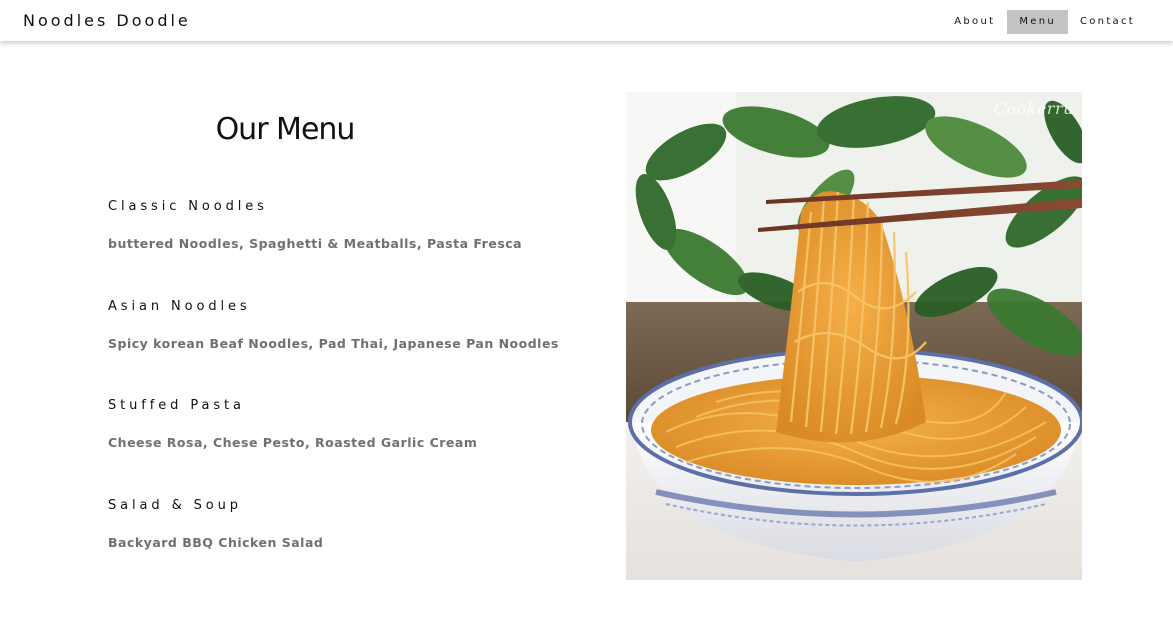 The height and width of the screenshot is (641, 1173). What do you see at coordinates (216, 542) in the screenshot?
I see `section-items: Backyard BBQ Chicken Salad` at bounding box center [216, 542].